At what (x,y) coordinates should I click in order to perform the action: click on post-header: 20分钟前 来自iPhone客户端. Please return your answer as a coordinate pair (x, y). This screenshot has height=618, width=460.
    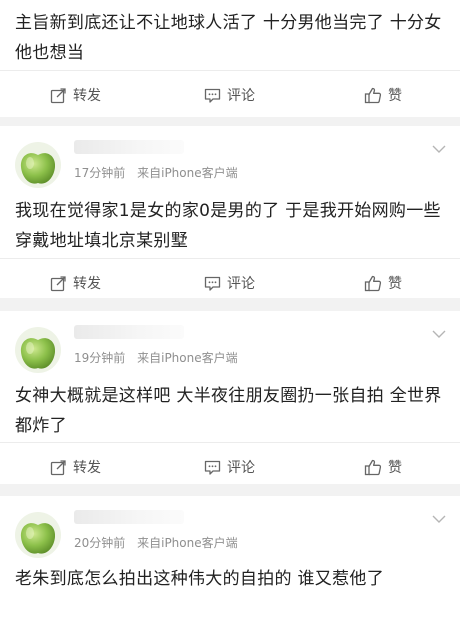
    Looking at the image, I should click on (230, 527).